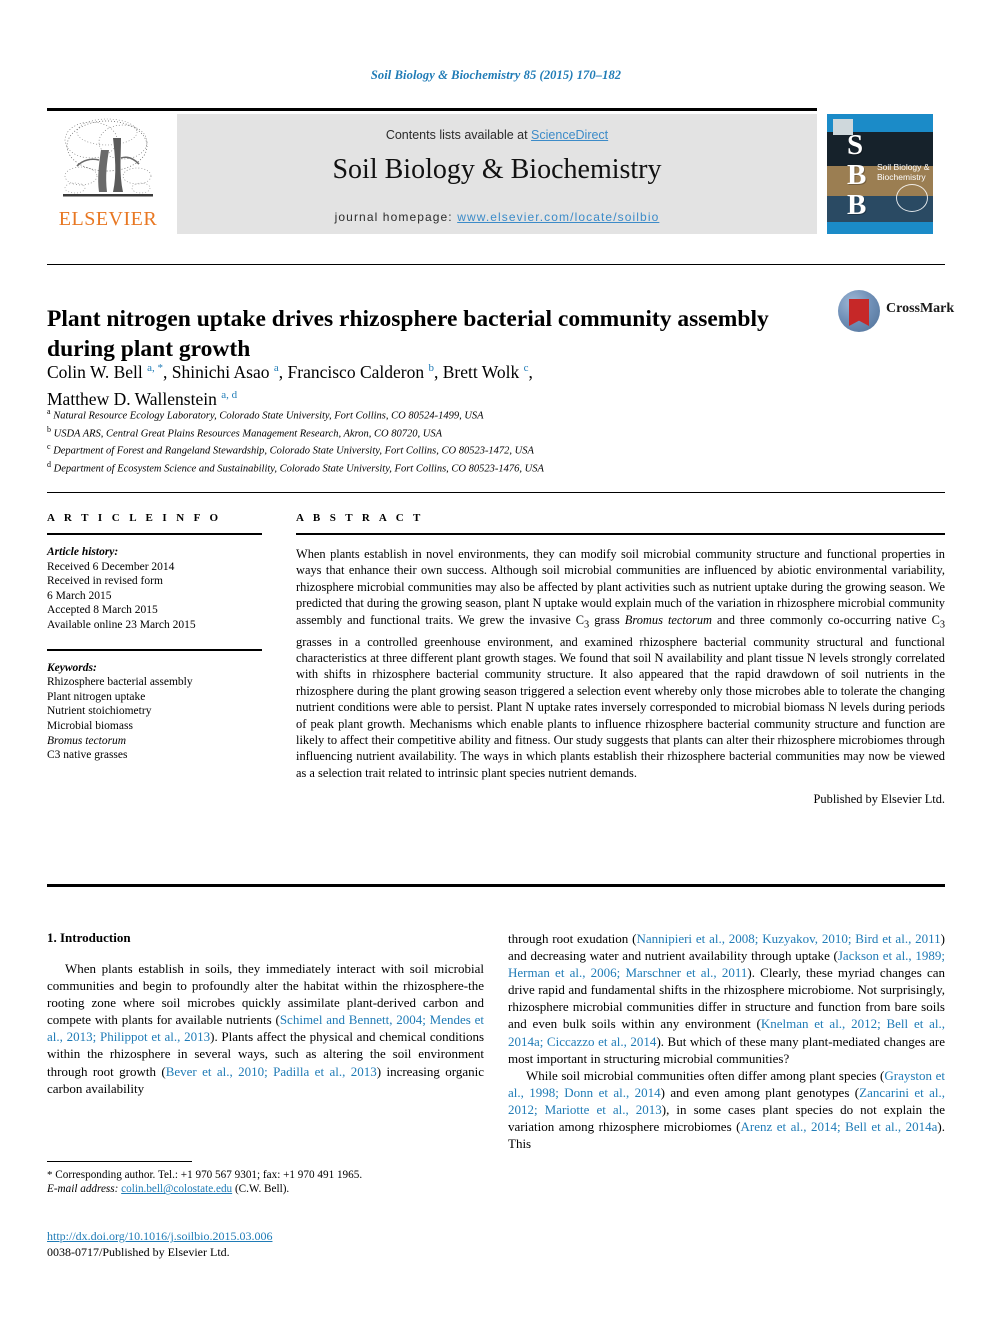 The width and height of the screenshot is (992, 1323). Describe the element at coordinates (96, 696) in the screenshot. I see `keyword-item: Plant nitrogen uptake` at that location.